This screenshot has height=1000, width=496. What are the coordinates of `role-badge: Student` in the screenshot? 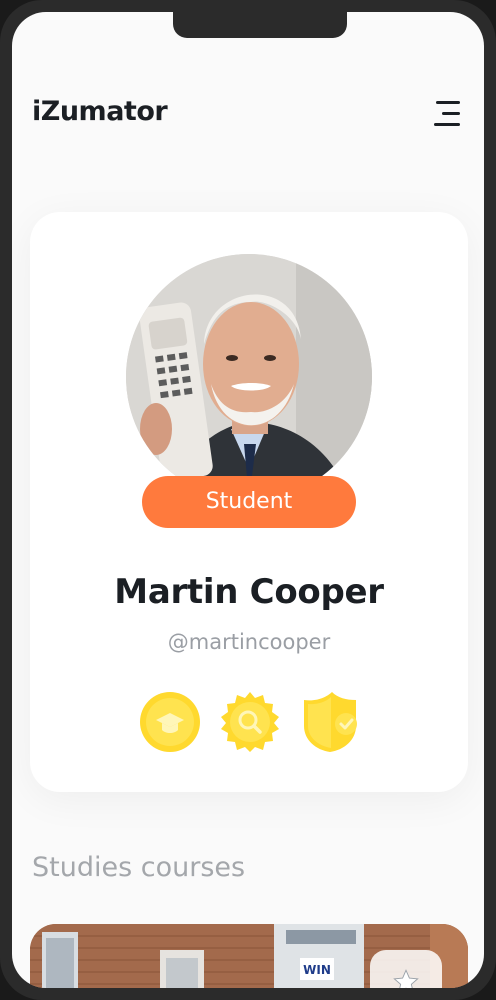 It's located at (249, 502).